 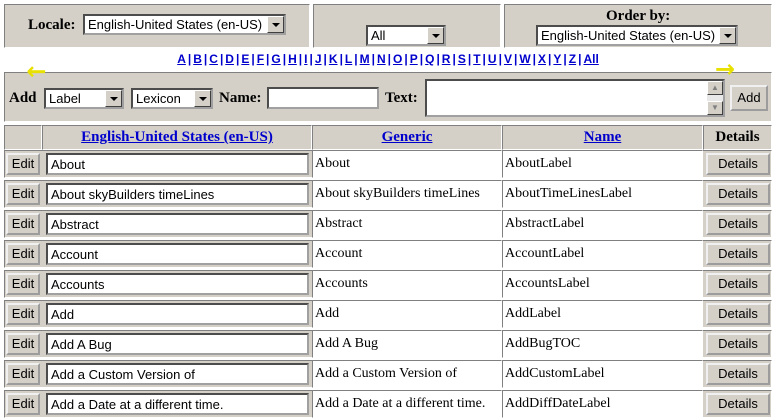 I want to click on alphabet-link-q: Q, so click(x=429, y=59).